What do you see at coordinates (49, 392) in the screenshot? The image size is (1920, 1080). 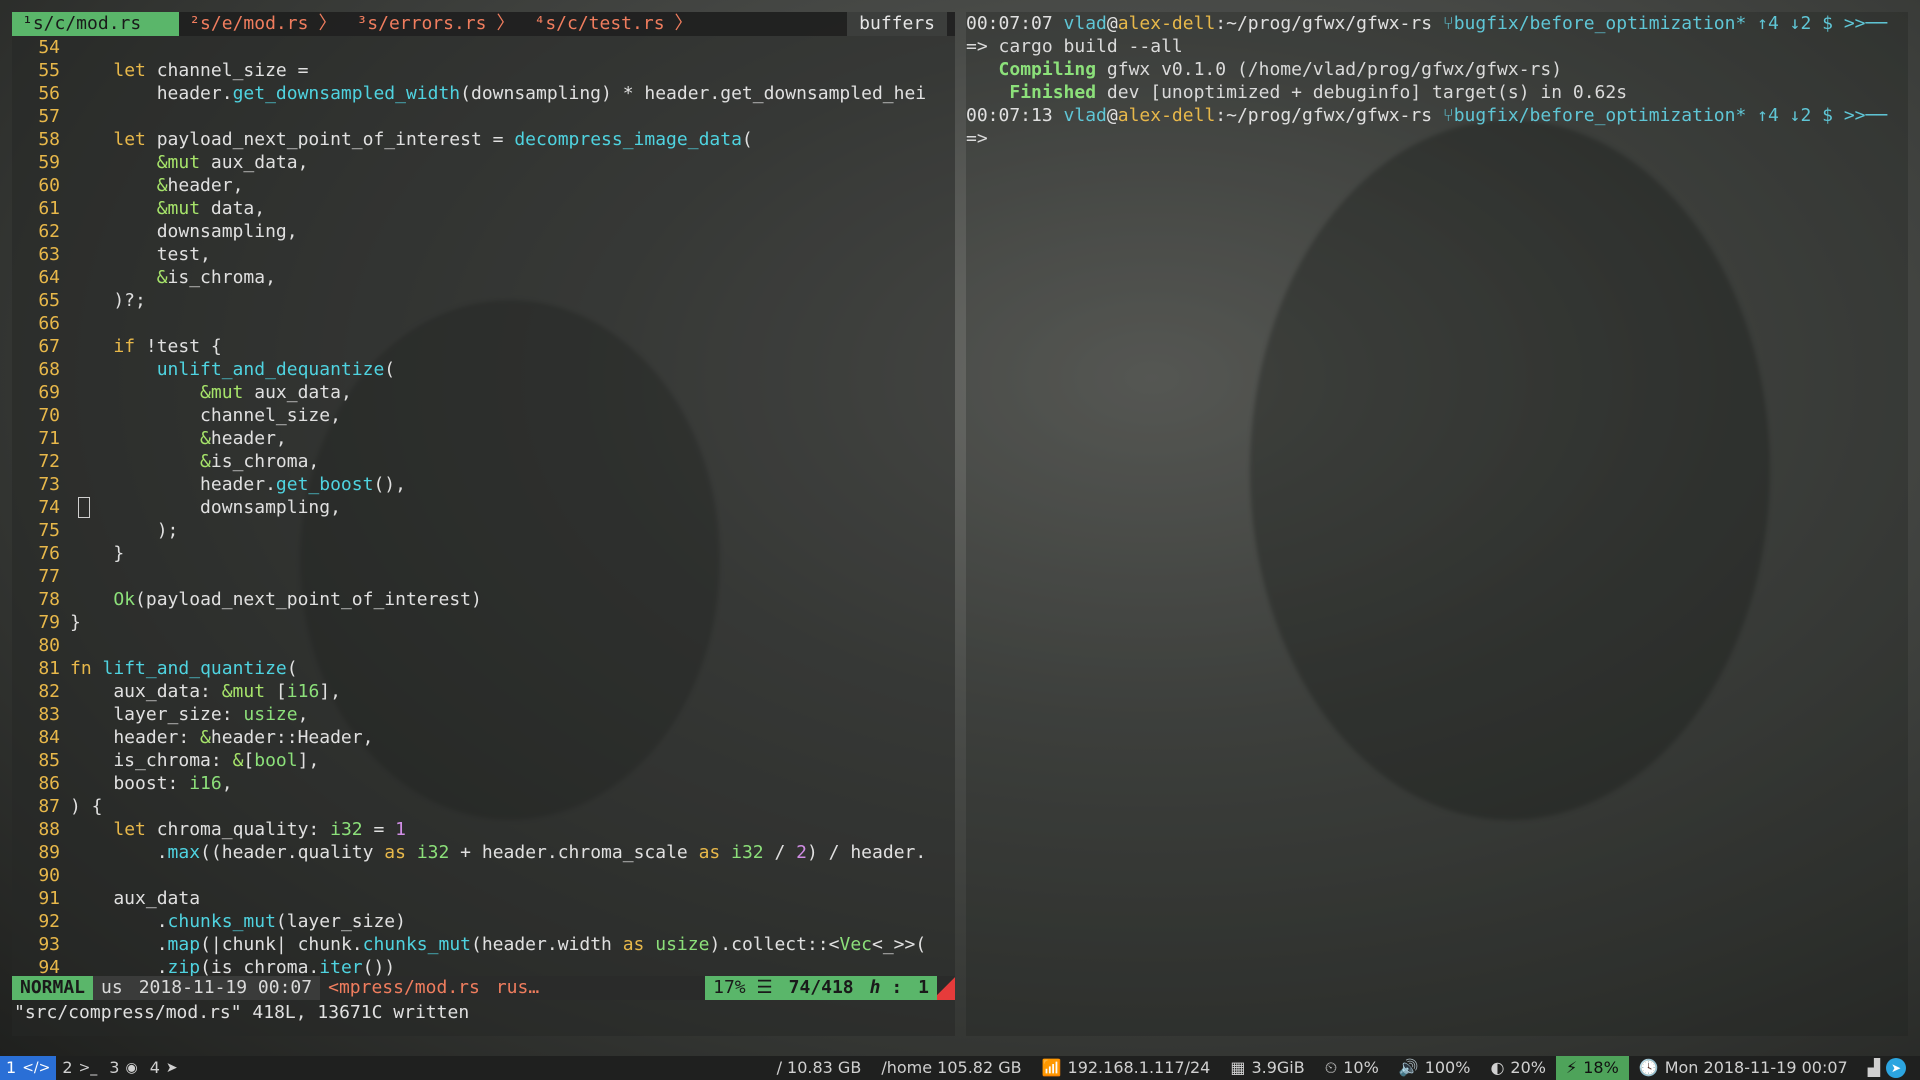 I see `line-number: 69` at bounding box center [49, 392].